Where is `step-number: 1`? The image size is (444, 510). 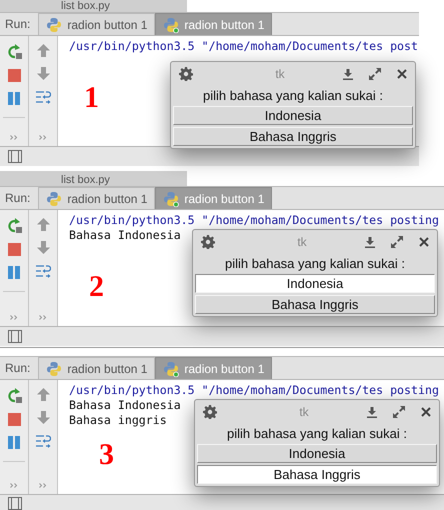
step-number: 1 is located at coordinates (91, 98).